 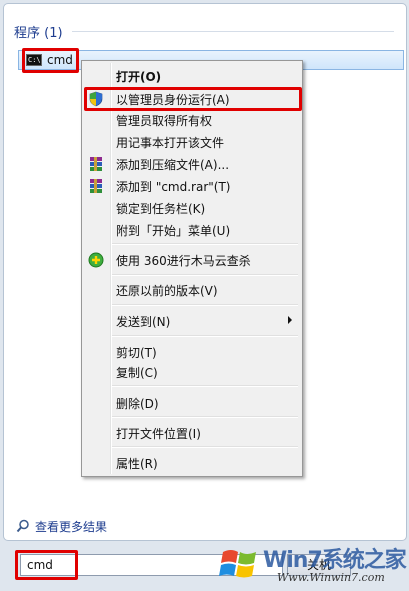 I want to click on programs-section-title: 程序 (1), so click(x=38, y=33).